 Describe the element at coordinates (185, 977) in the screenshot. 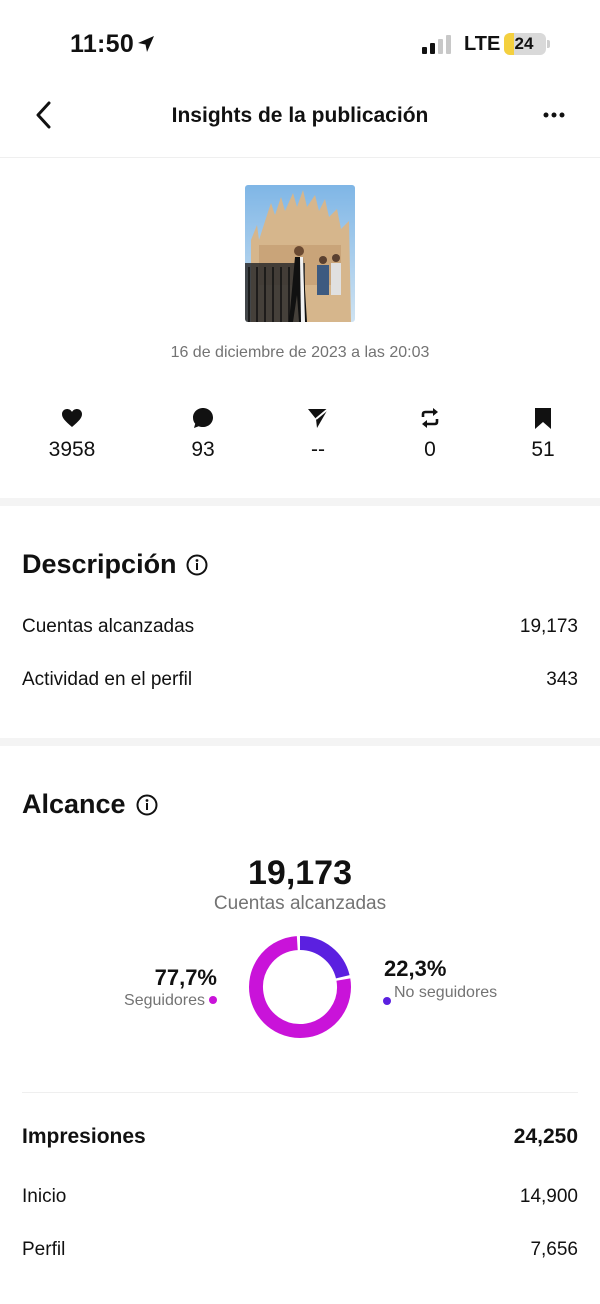

I see `followers-percentage: 77,7%` at that location.